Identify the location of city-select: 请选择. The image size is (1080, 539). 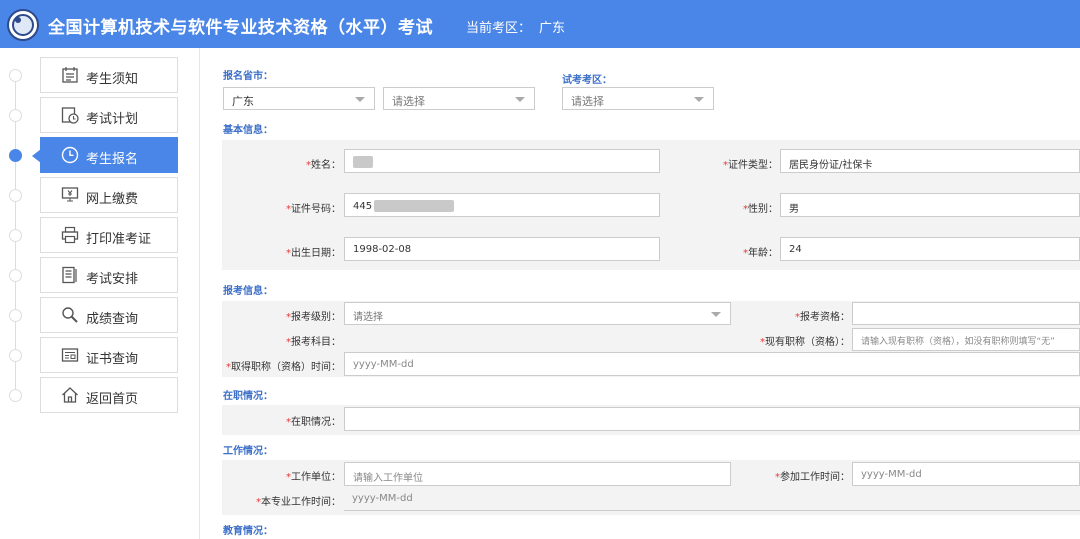
(459, 98).